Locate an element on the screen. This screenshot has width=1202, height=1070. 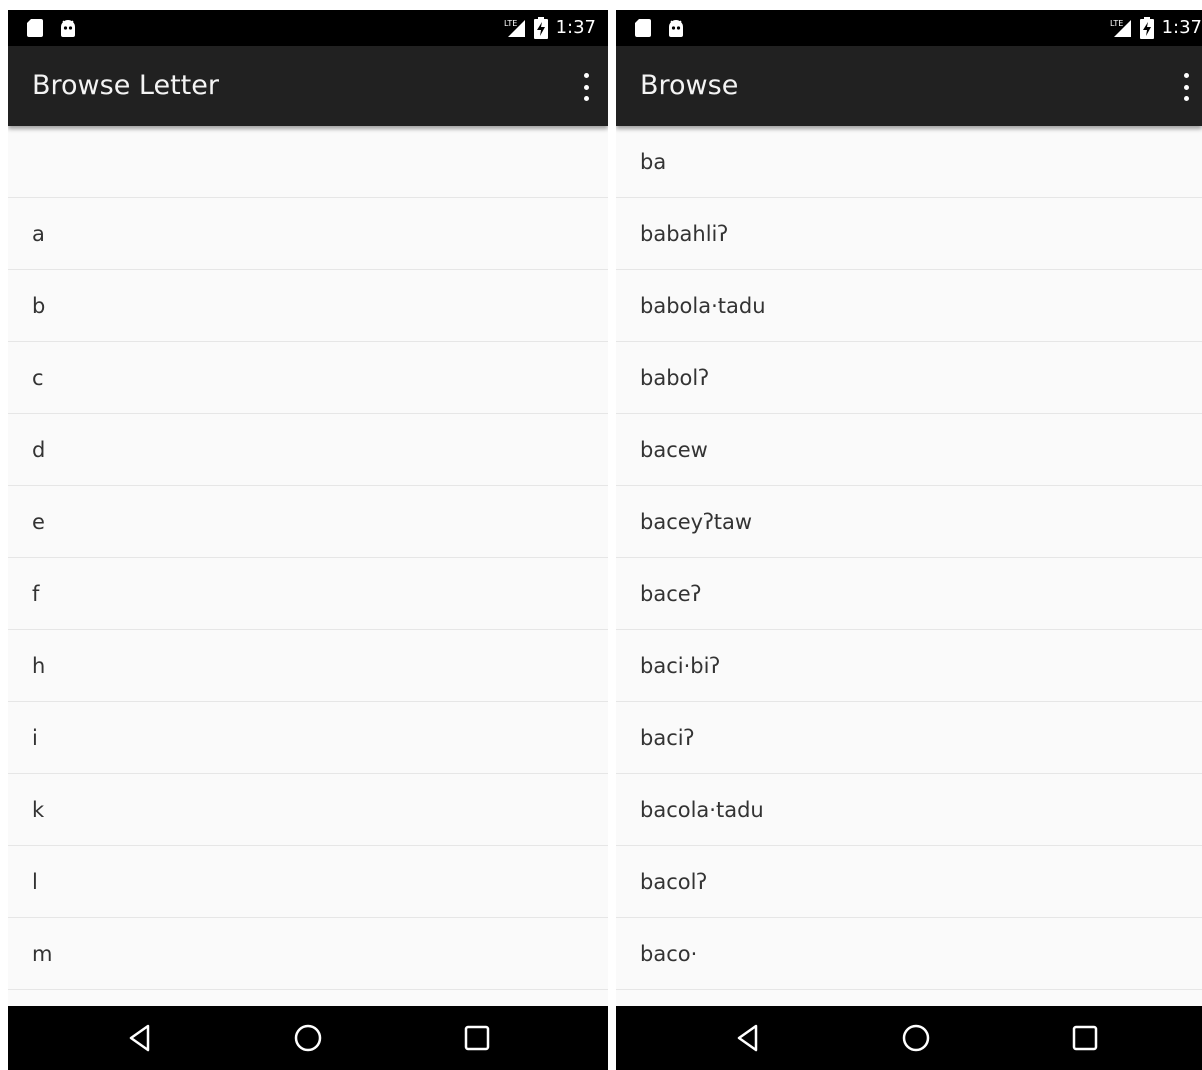
list-item: f is located at coordinates (308, 594).